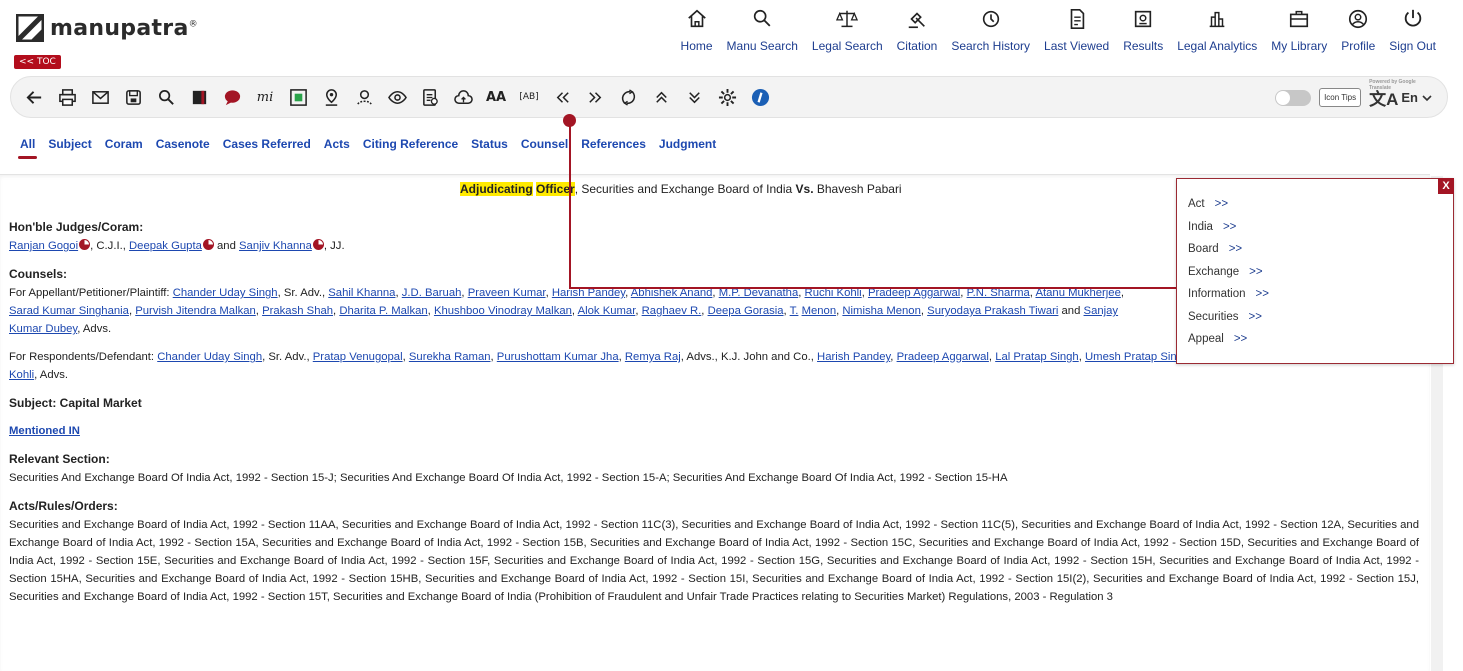 This screenshot has height=671, width=1463. Describe the element at coordinates (529, 97) in the screenshot. I see `ab-reference-icon: [AB]` at that location.